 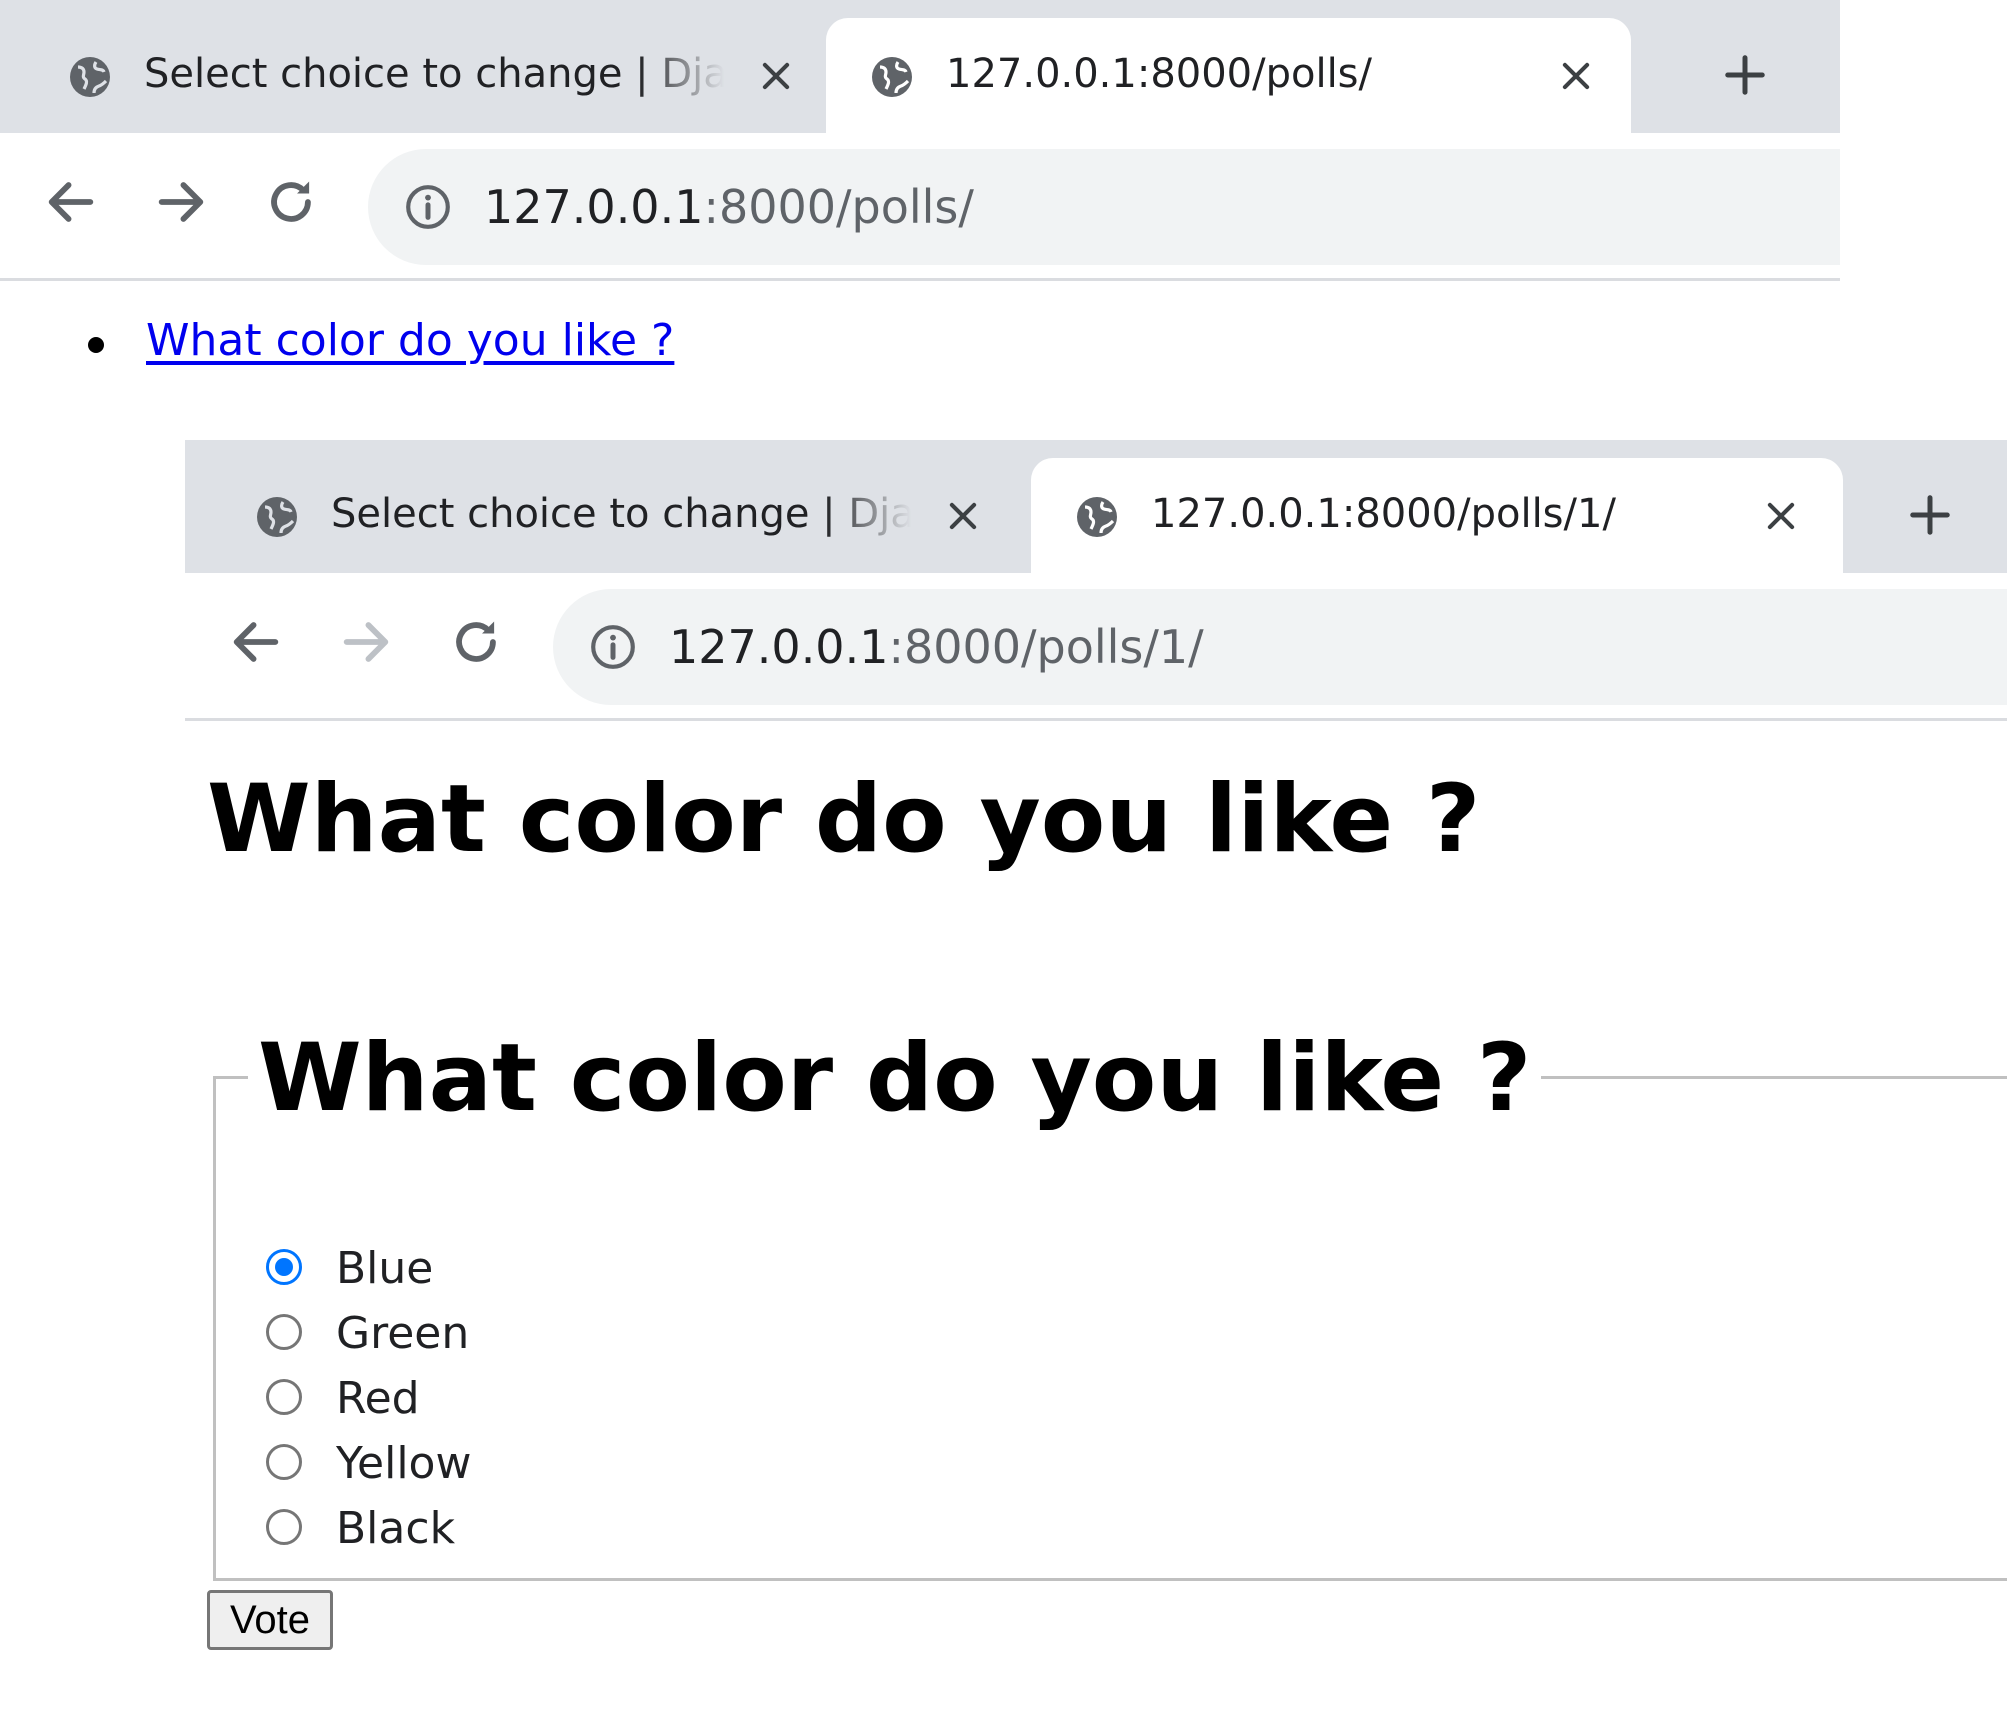 I want to click on tab-poll-detail: 127.0.0.1:8000/polls/1/, so click(x=1437, y=515).